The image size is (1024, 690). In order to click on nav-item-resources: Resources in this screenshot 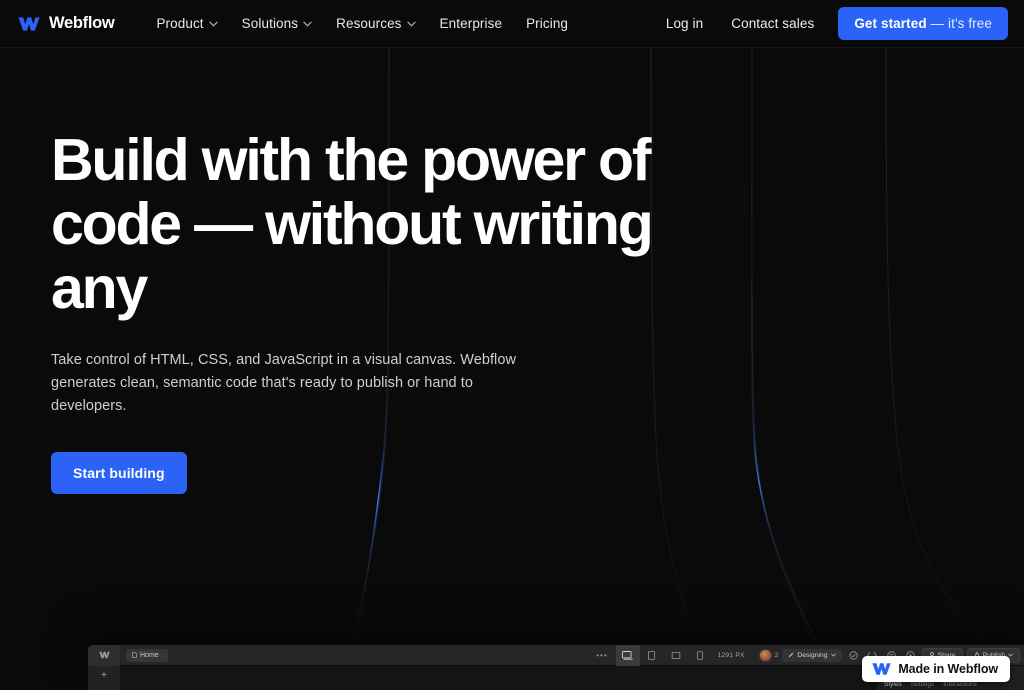, I will do `click(375, 23)`.